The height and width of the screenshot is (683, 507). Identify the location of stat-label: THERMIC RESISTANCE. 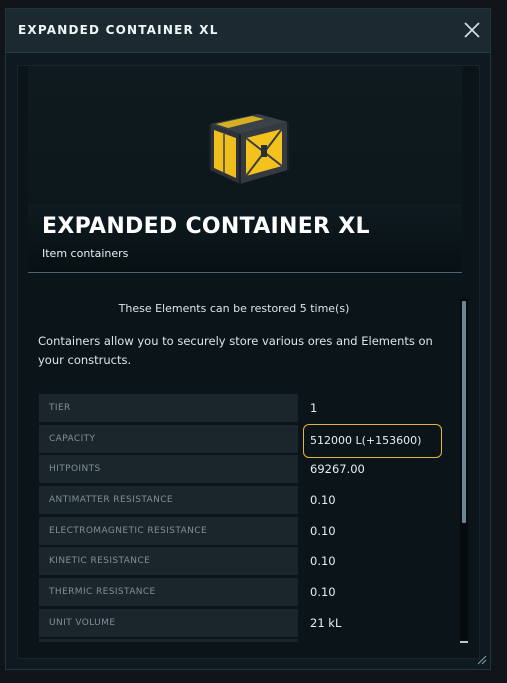
(168, 592).